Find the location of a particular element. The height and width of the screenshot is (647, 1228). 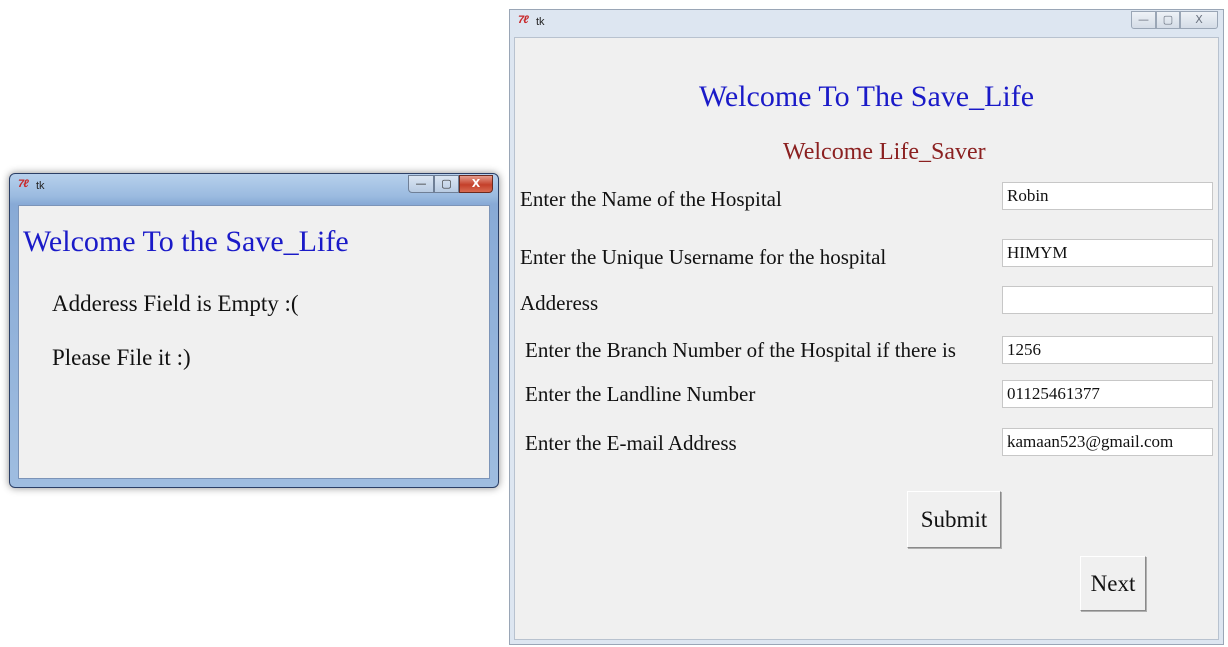

landline-input: 01125461377 is located at coordinates (1107, 394).